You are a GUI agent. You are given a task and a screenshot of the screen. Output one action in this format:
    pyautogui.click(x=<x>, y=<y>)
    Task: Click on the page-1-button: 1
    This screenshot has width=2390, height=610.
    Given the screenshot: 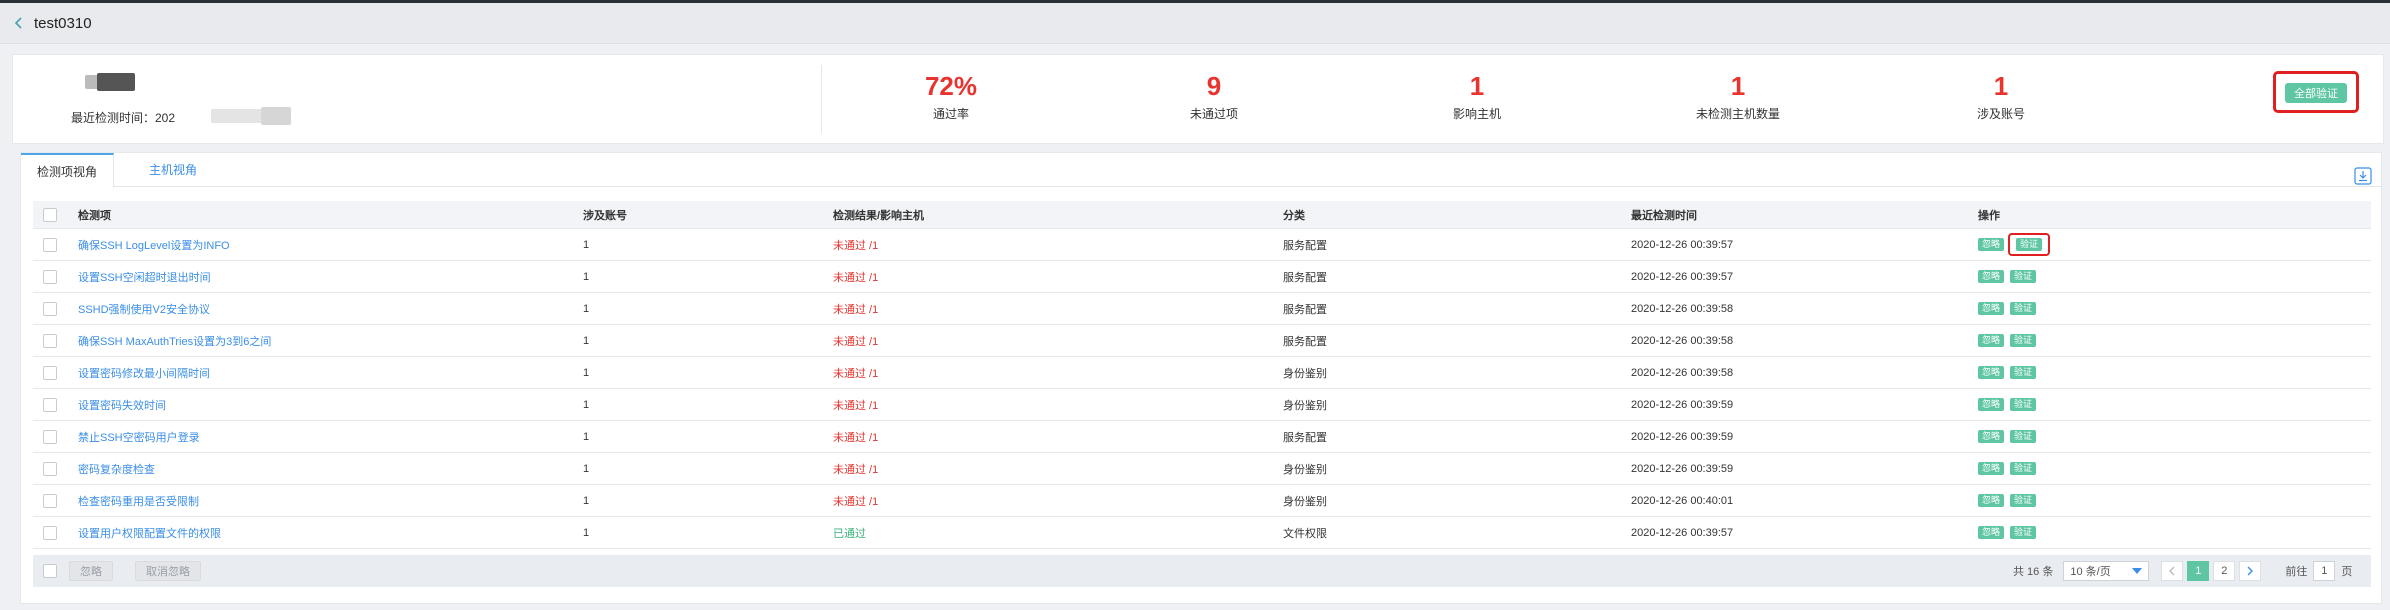 What is the action you would take?
    pyautogui.click(x=2198, y=571)
    